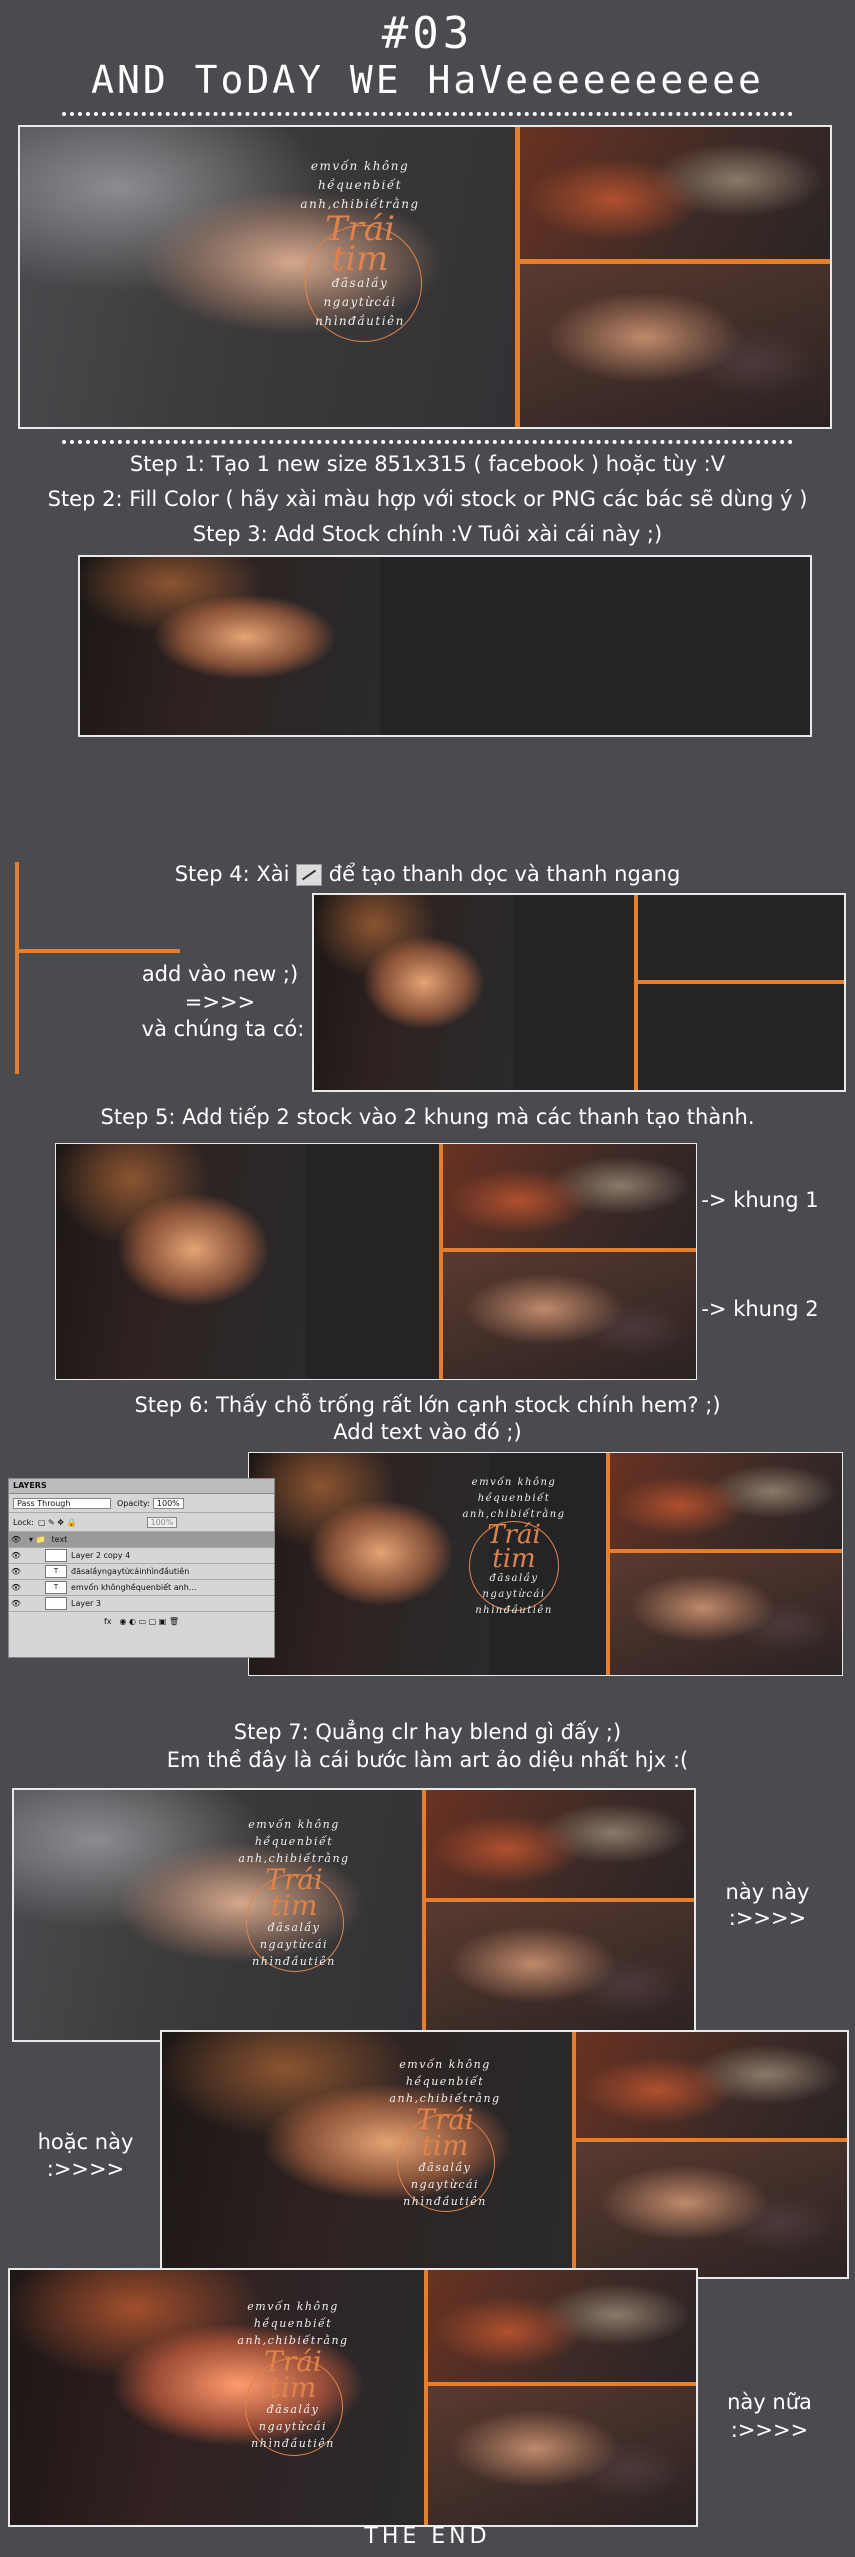 The image size is (855, 2557). I want to click on opacity-label: Opacity:, so click(133, 1503).